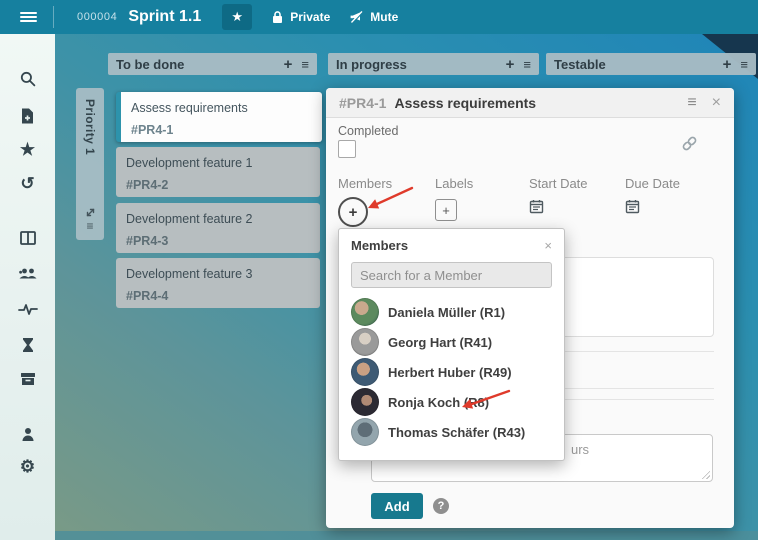  I want to click on activity-pulse-icon, so click(27, 311).